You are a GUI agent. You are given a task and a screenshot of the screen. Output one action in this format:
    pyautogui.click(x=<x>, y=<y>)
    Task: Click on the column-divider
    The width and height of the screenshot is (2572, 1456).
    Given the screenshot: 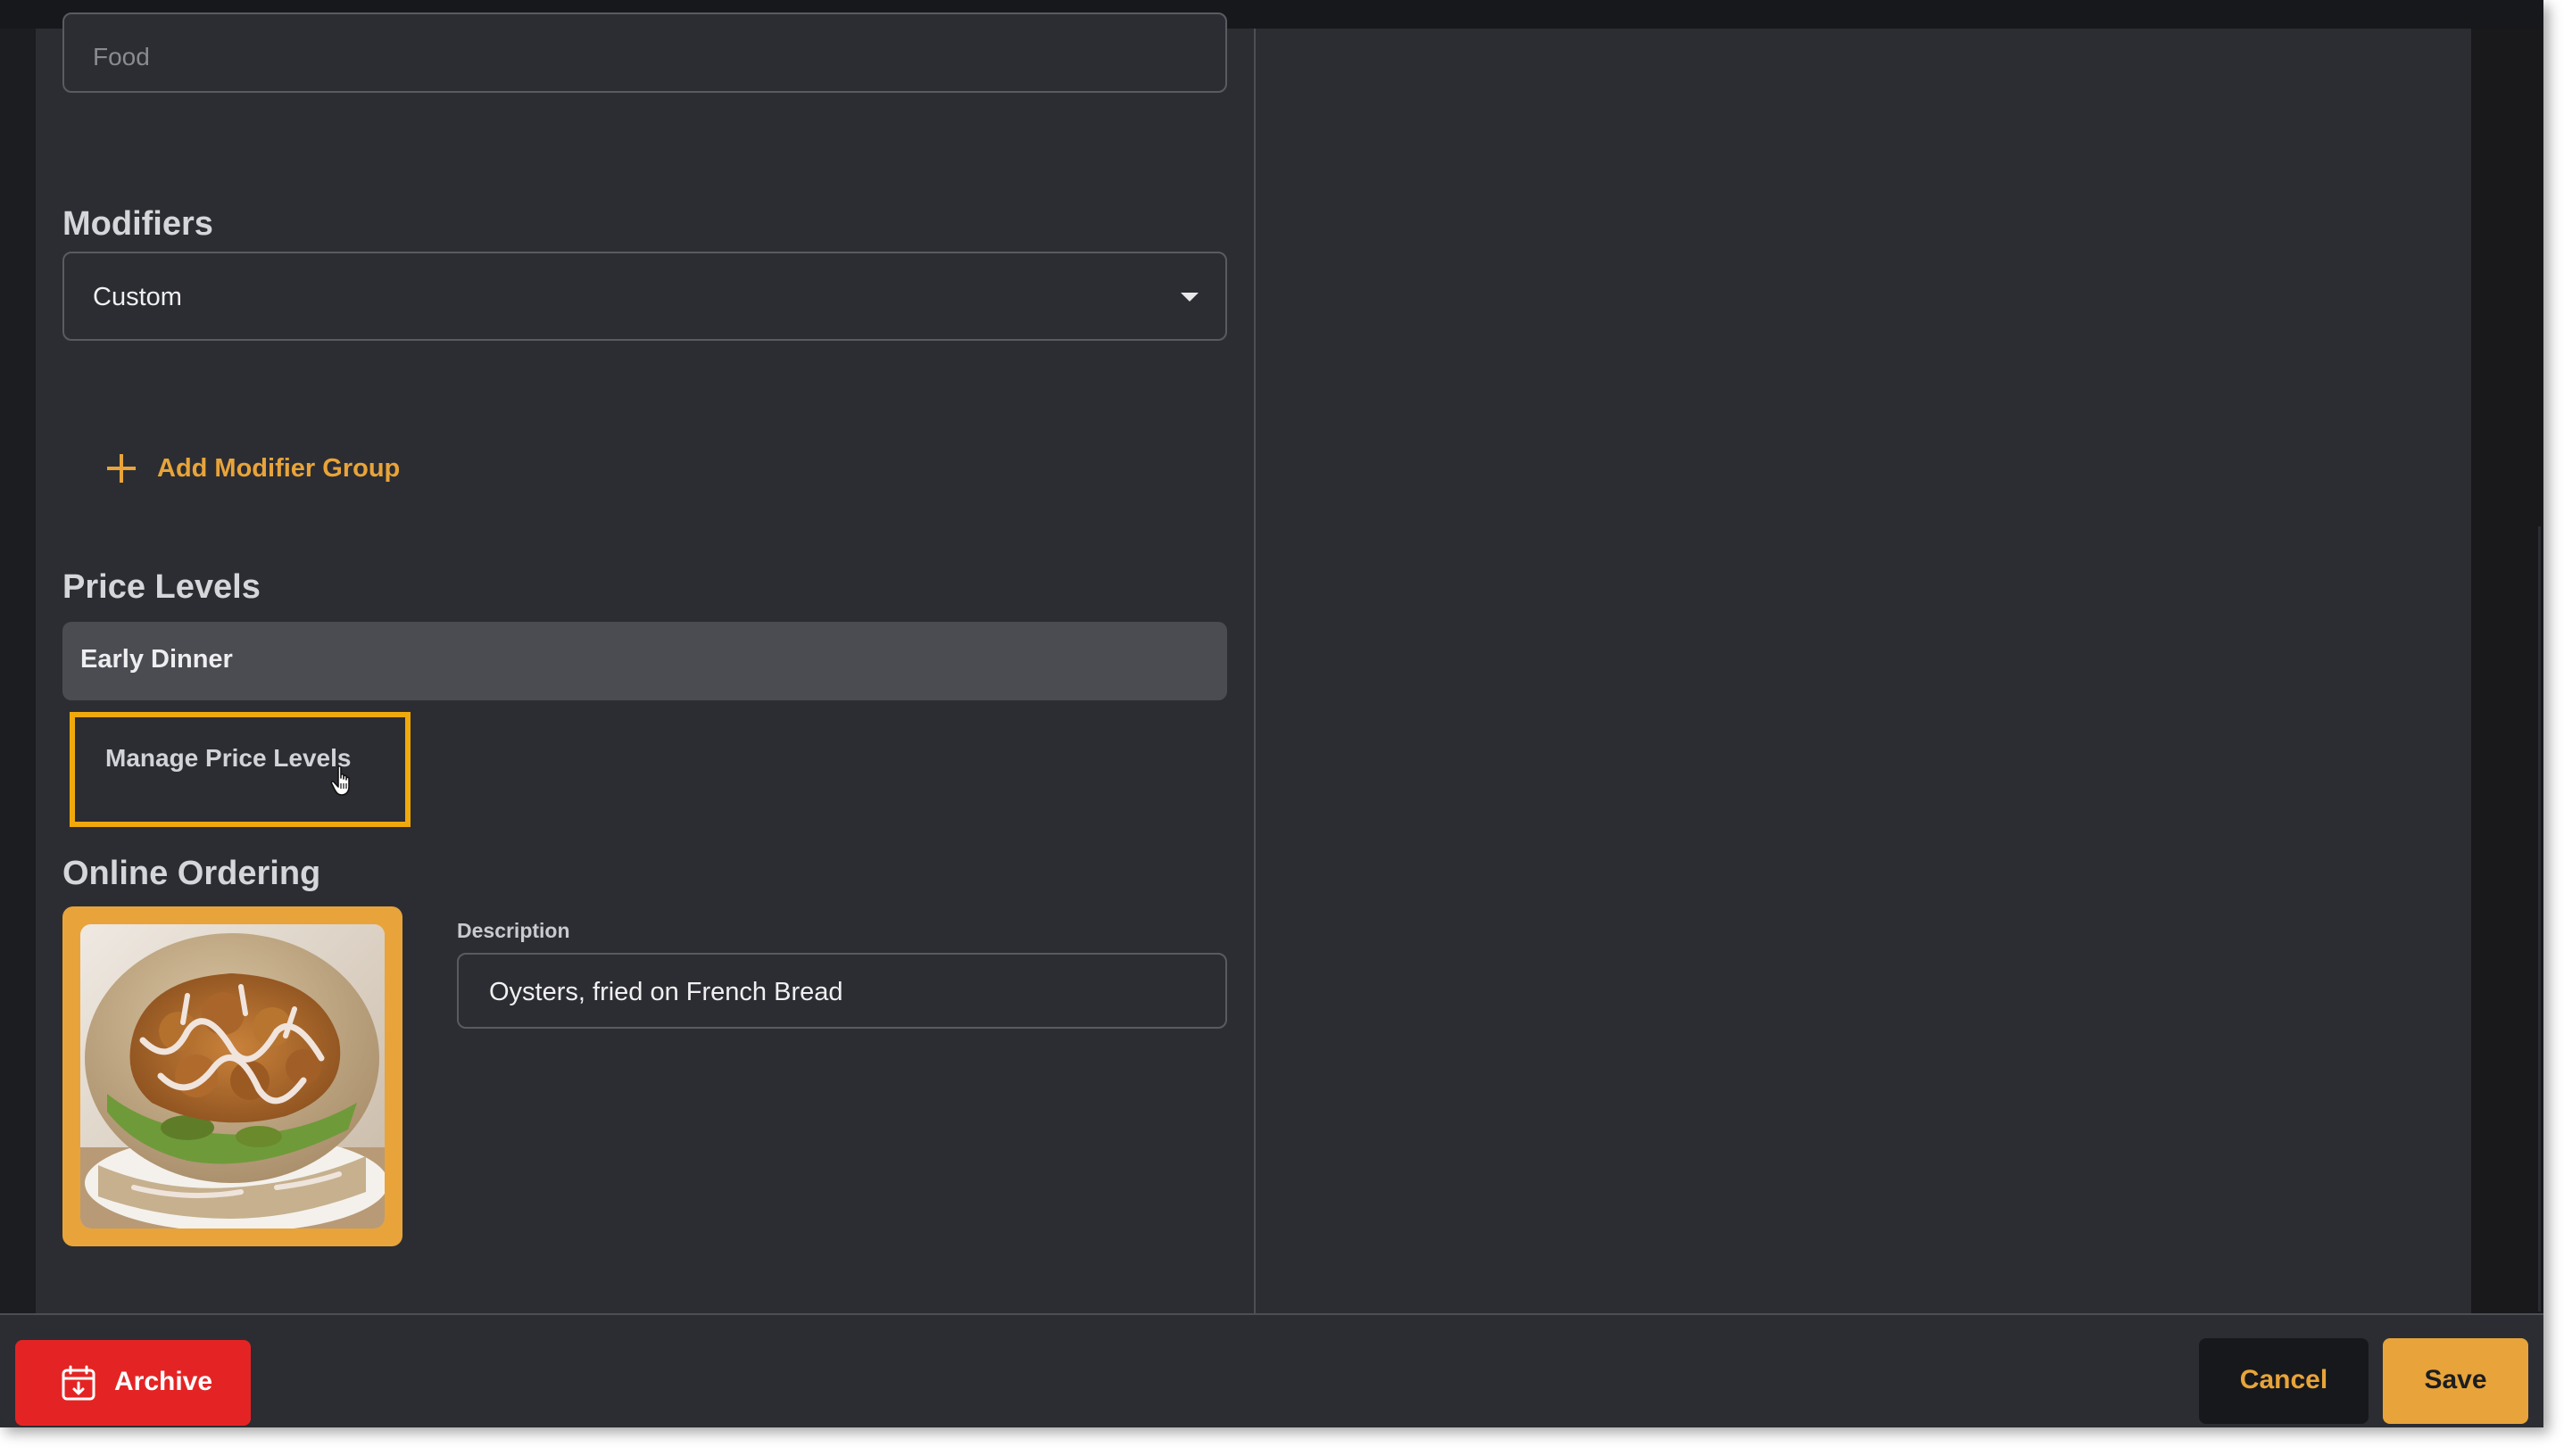 What is the action you would take?
    pyautogui.click(x=1255, y=671)
    